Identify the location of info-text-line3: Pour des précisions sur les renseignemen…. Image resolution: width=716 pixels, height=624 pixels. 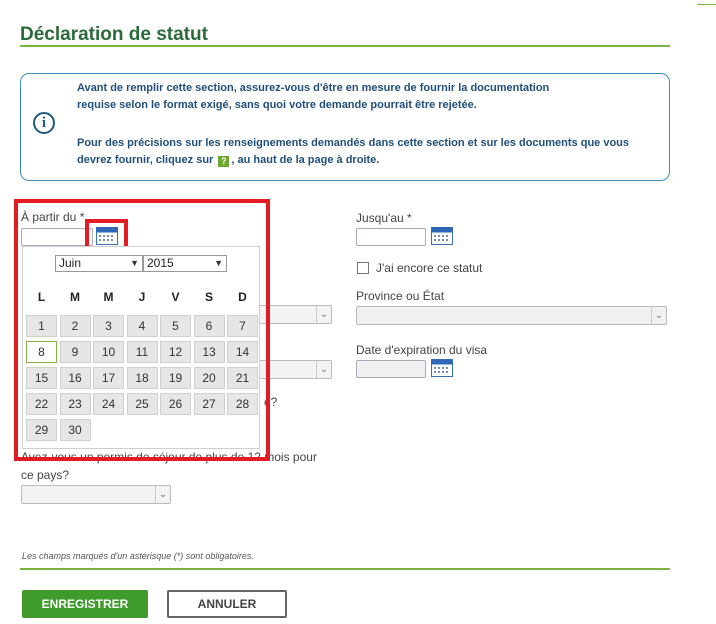
(353, 143).